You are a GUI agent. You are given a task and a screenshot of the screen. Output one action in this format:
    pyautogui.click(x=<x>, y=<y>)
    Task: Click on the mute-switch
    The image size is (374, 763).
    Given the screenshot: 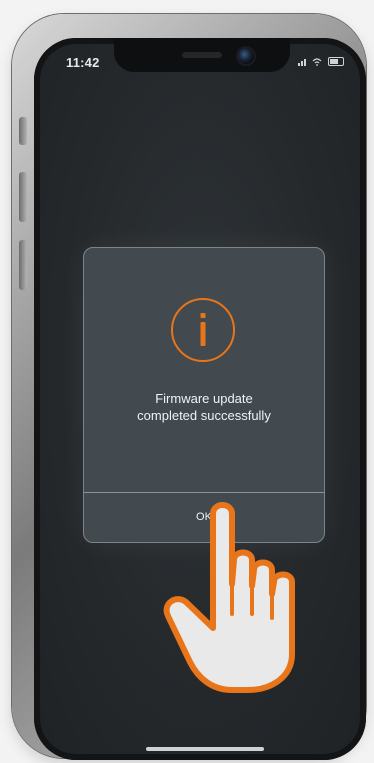 What is the action you would take?
    pyautogui.click(x=23, y=131)
    